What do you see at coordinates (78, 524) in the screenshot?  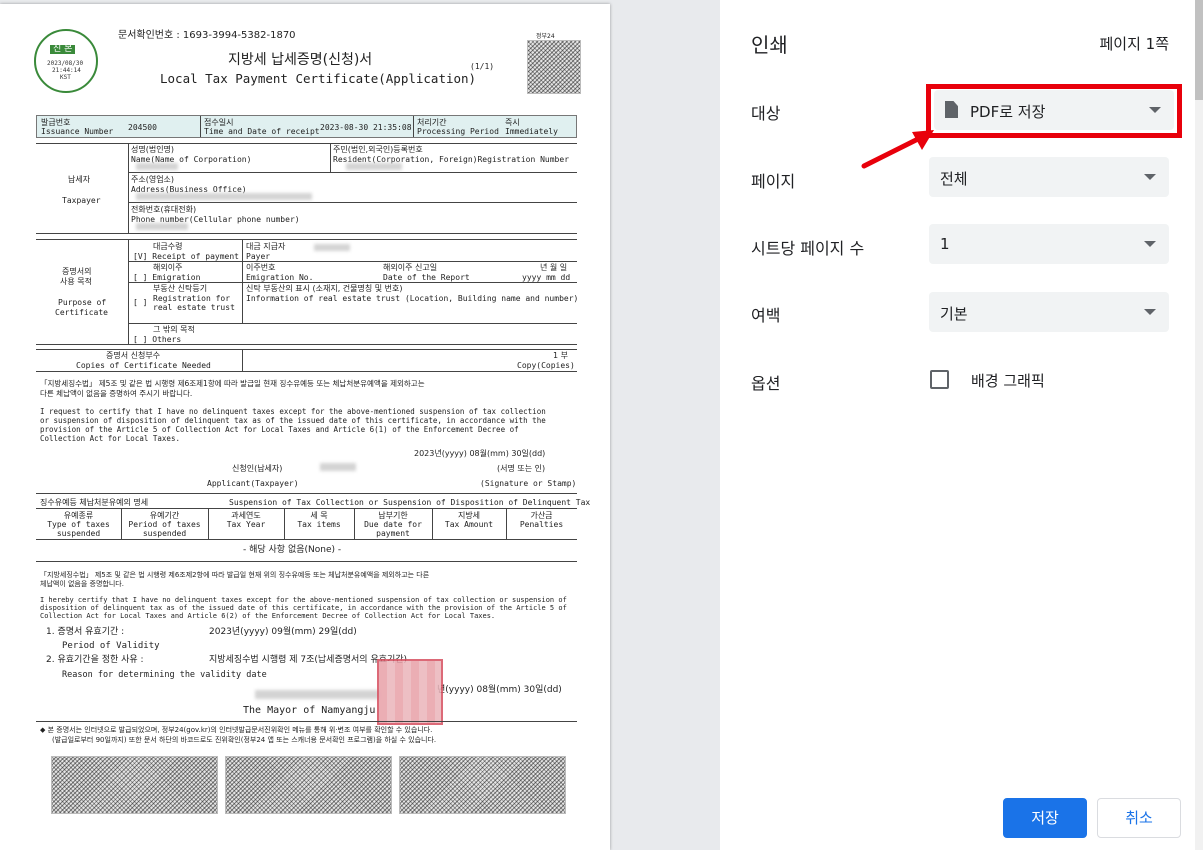 I see `col-header-en1: Type of taxes` at bounding box center [78, 524].